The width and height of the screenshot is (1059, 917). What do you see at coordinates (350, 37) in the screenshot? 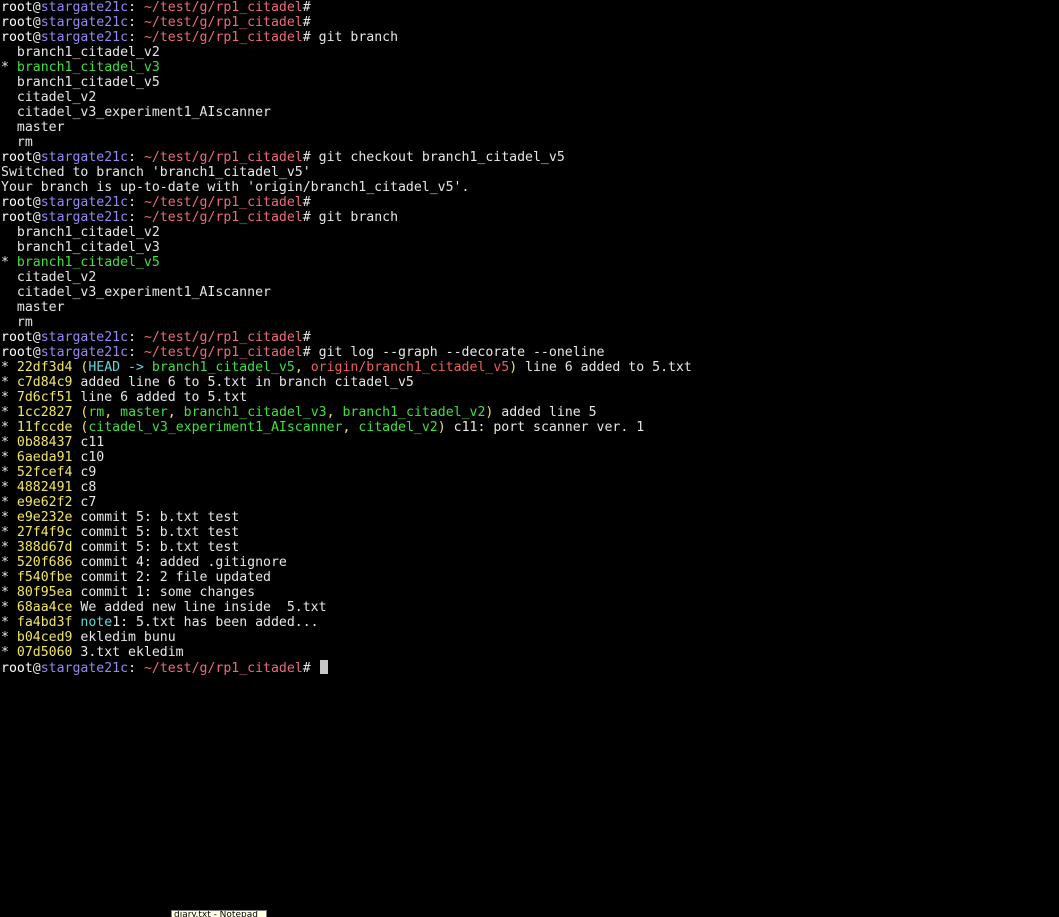
I see `terminal-text-segment: # git branch` at bounding box center [350, 37].